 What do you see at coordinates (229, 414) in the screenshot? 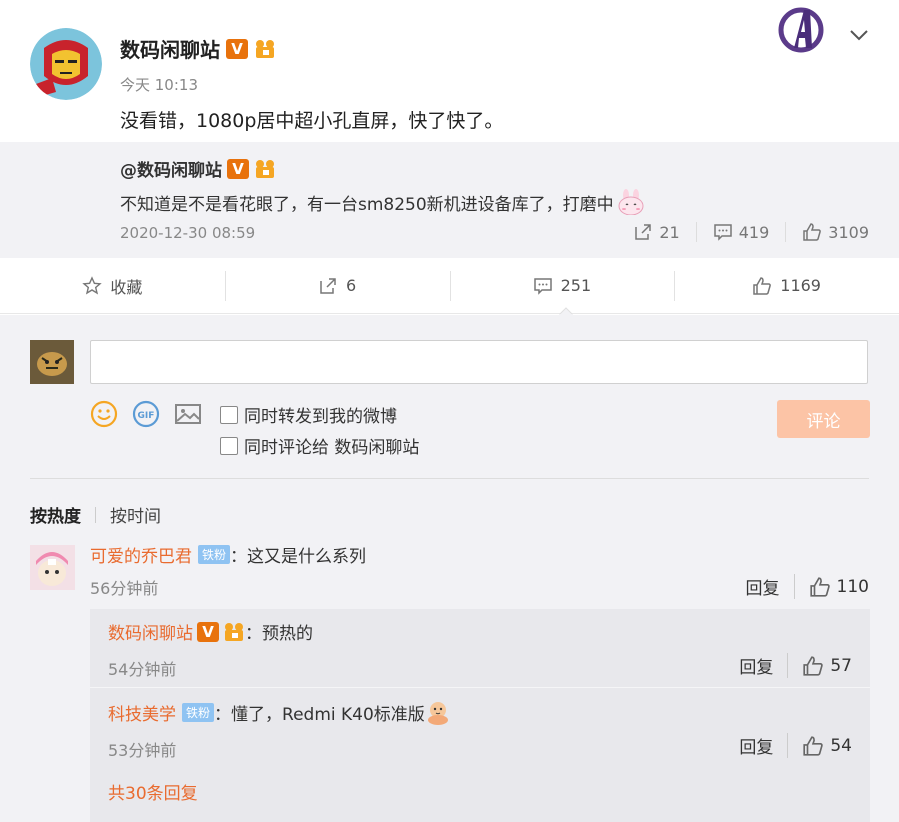
I see `forward-checkbox` at bounding box center [229, 414].